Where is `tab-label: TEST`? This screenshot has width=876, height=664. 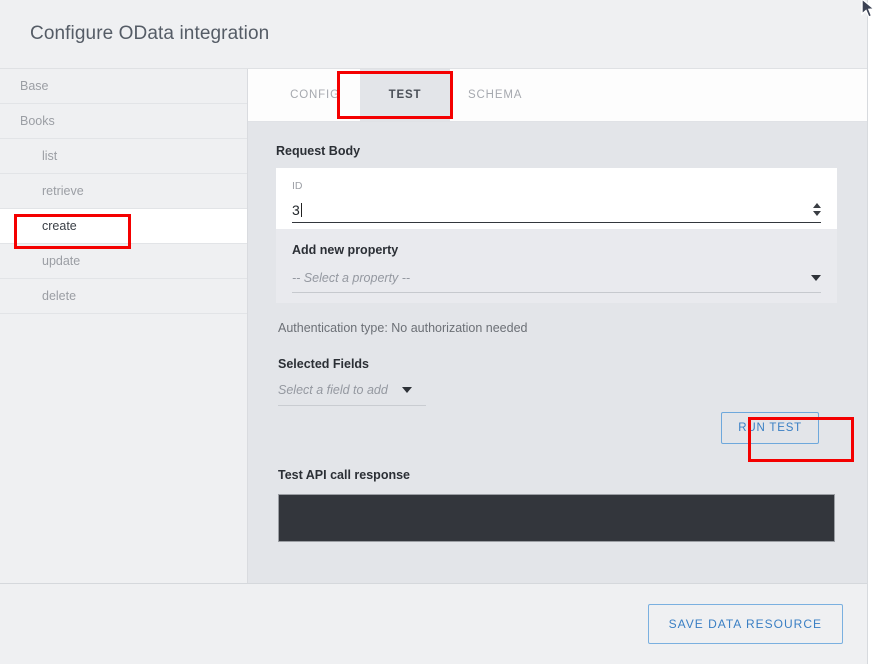 tab-label: TEST is located at coordinates (405, 95).